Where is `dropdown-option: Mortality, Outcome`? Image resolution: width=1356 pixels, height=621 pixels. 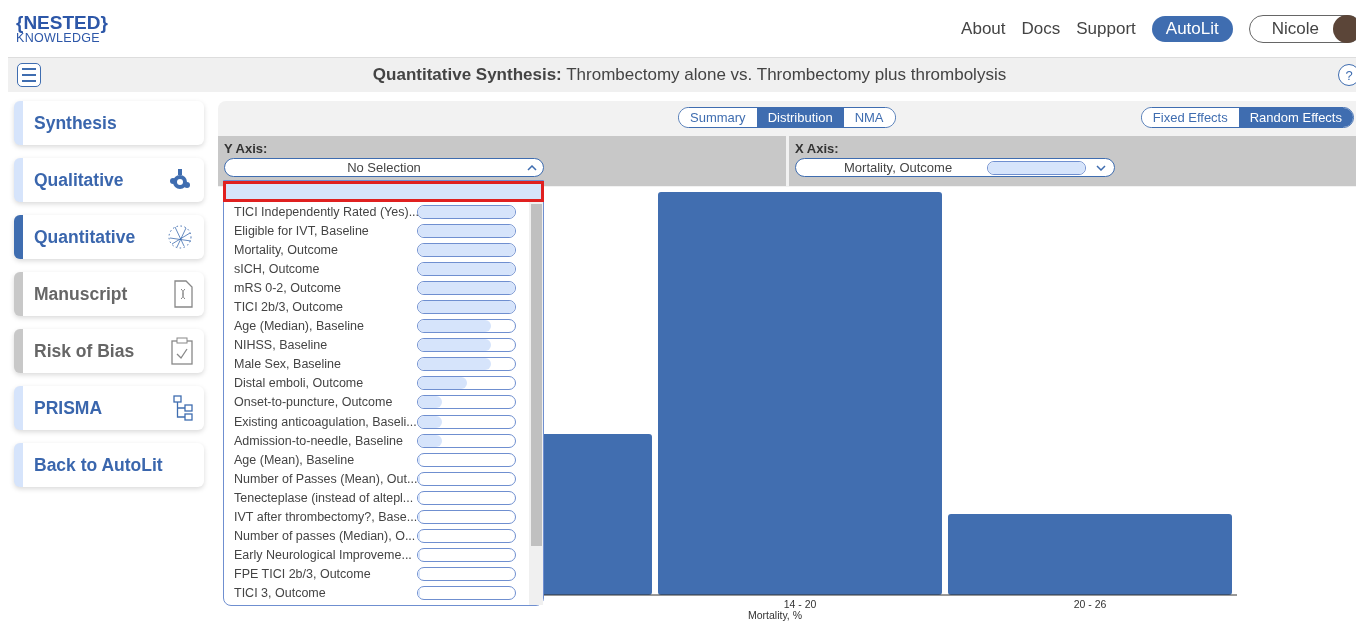 dropdown-option: Mortality, Outcome is located at coordinates (376, 250).